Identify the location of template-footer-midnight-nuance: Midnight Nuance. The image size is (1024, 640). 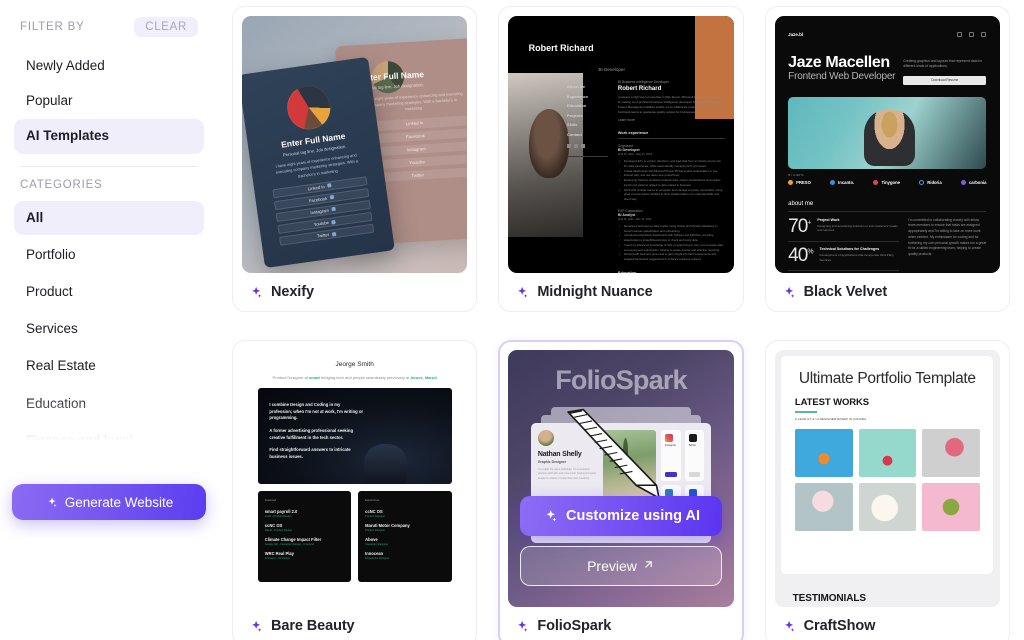
(620, 292).